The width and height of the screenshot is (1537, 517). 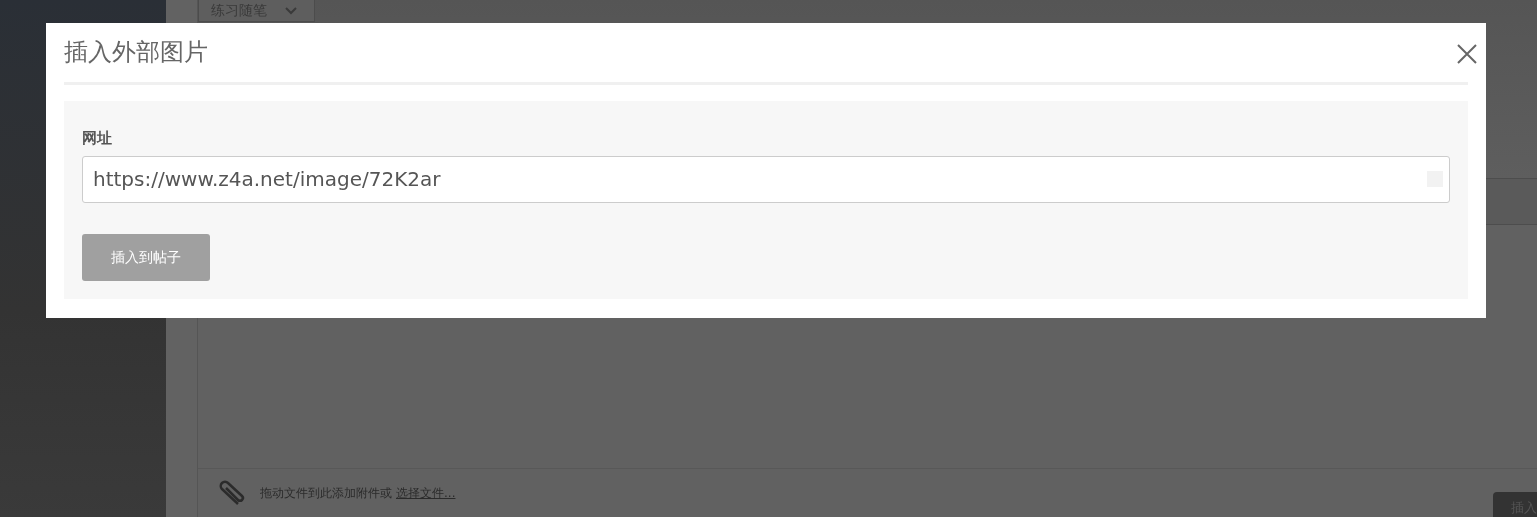 What do you see at coordinates (97, 138) in the screenshot?
I see `field-label: 网址` at bounding box center [97, 138].